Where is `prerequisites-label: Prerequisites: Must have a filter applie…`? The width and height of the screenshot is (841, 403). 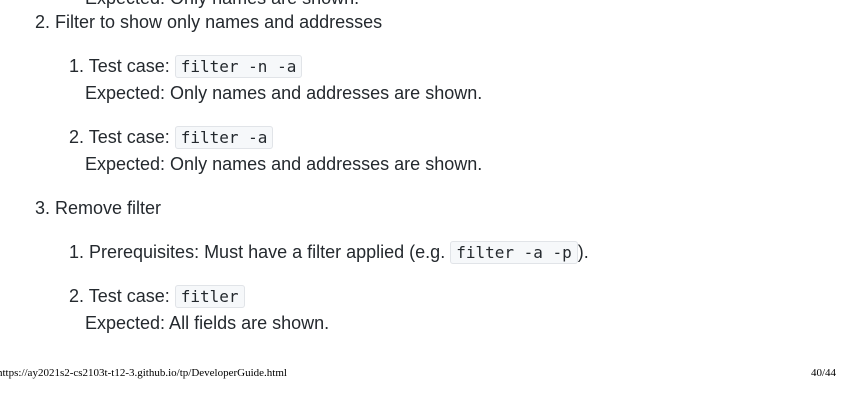
prerequisites-label: Prerequisites: Must have a filter applie… is located at coordinates (270, 252).